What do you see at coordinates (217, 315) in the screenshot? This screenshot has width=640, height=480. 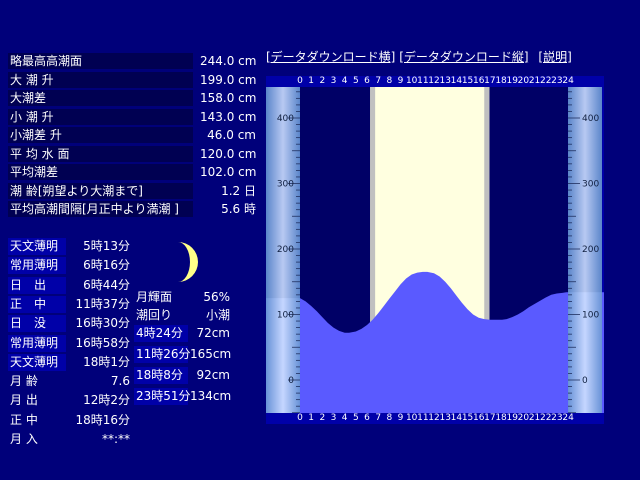 I see `tide-type-value: 小潮` at bounding box center [217, 315].